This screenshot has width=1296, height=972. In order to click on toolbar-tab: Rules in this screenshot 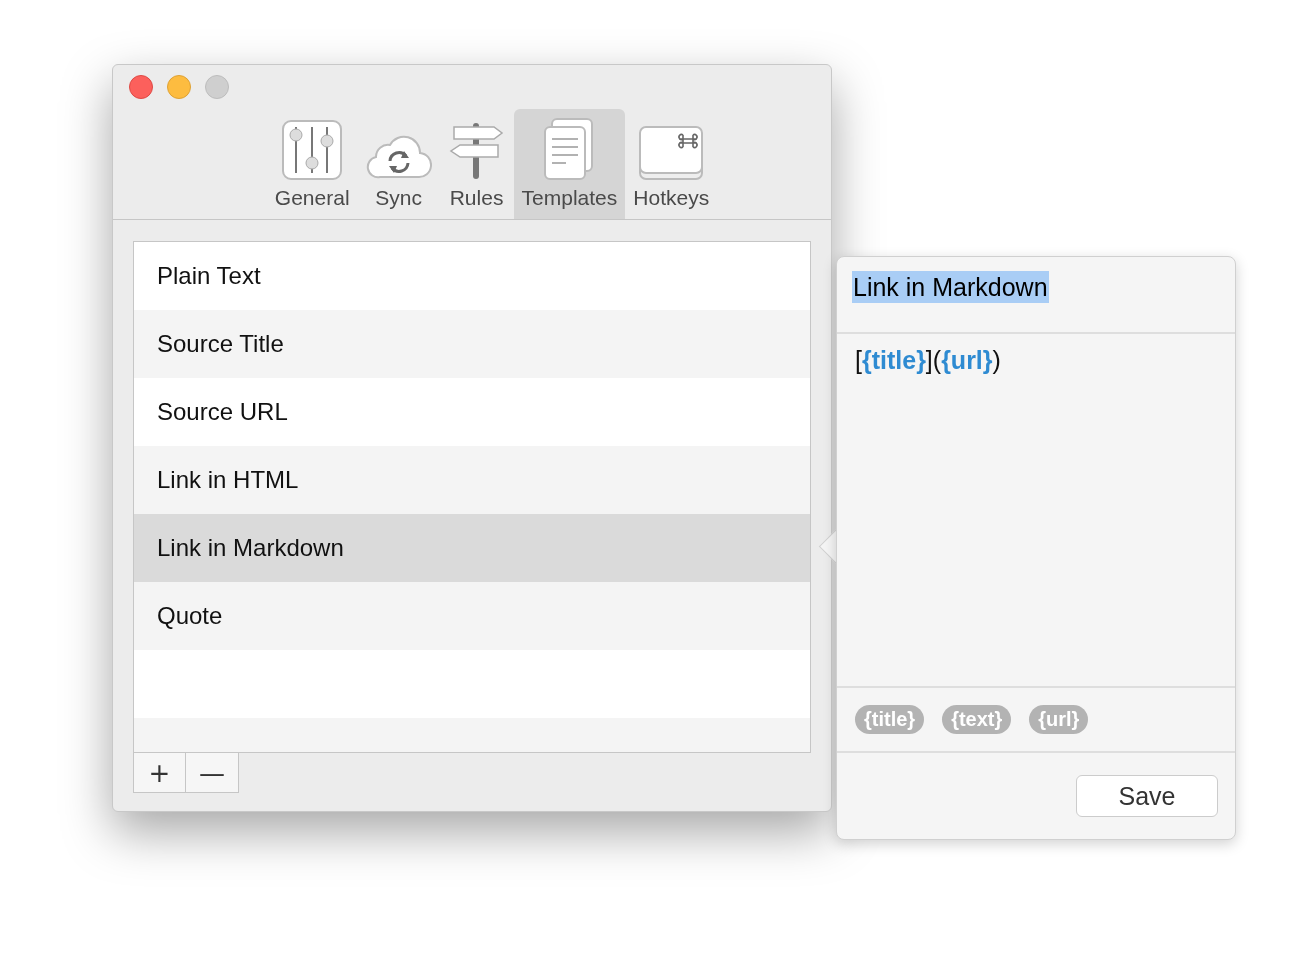, I will do `click(476, 164)`.